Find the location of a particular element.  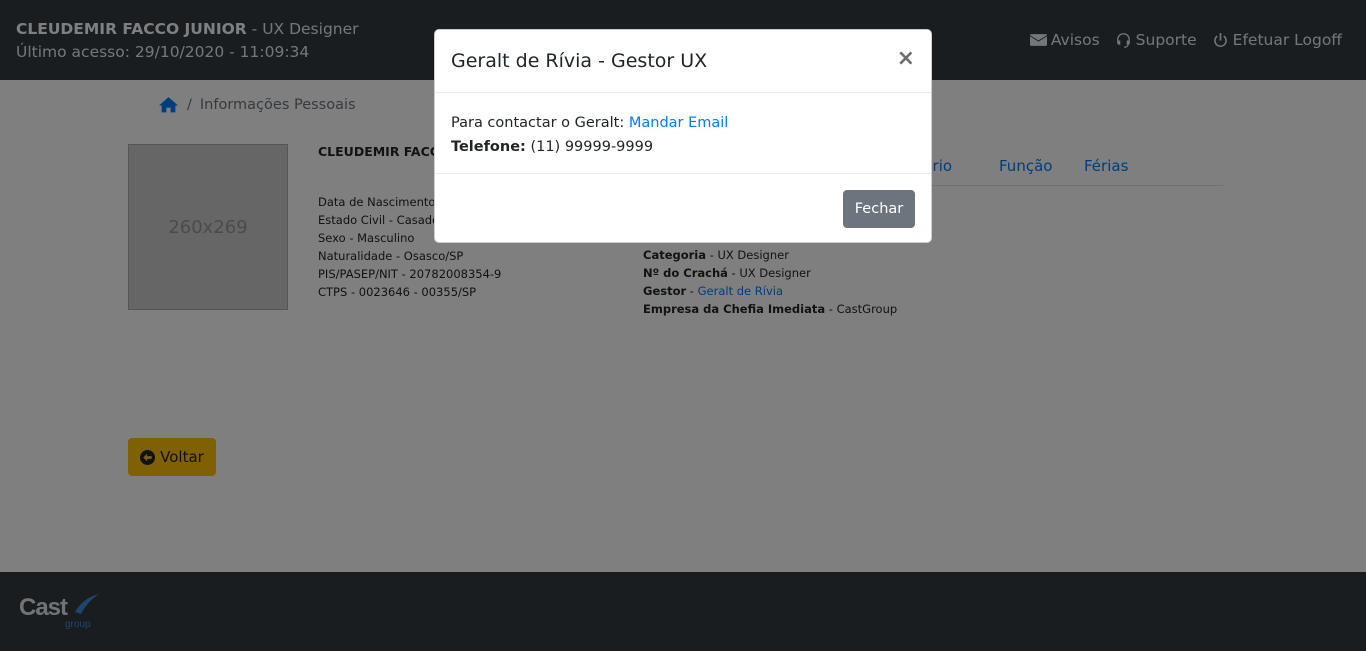

modal-footer: Fechar is located at coordinates (683, 209).